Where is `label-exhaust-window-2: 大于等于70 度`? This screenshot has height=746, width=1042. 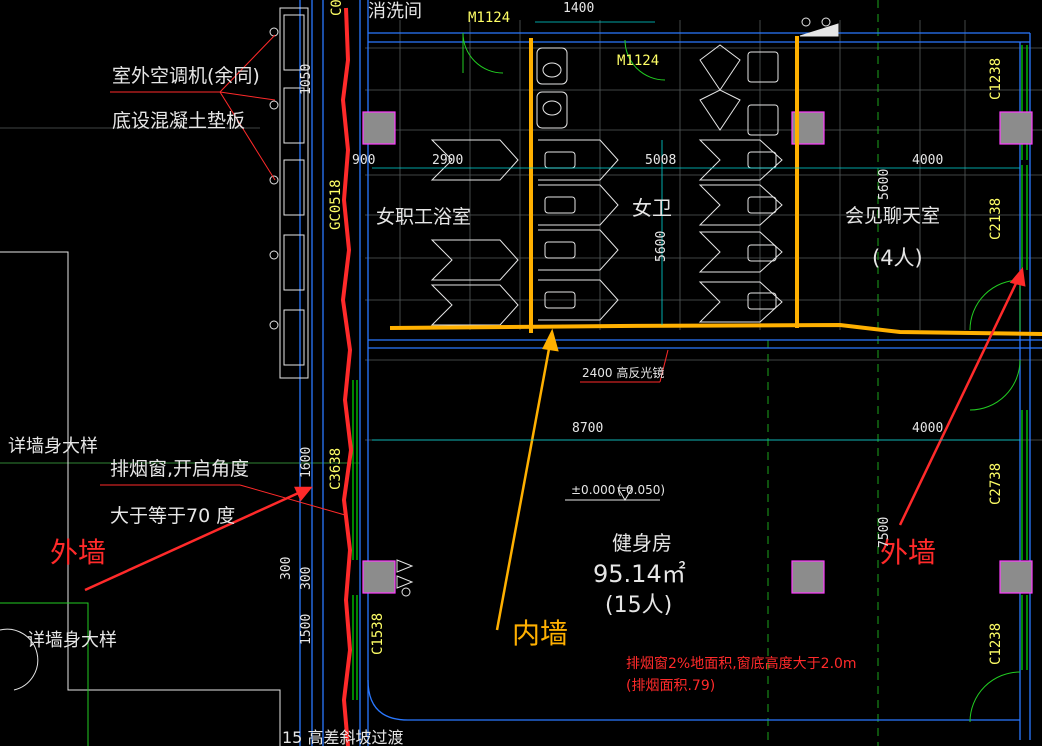 label-exhaust-window-2: 大于等于70 度 is located at coordinates (172, 516).